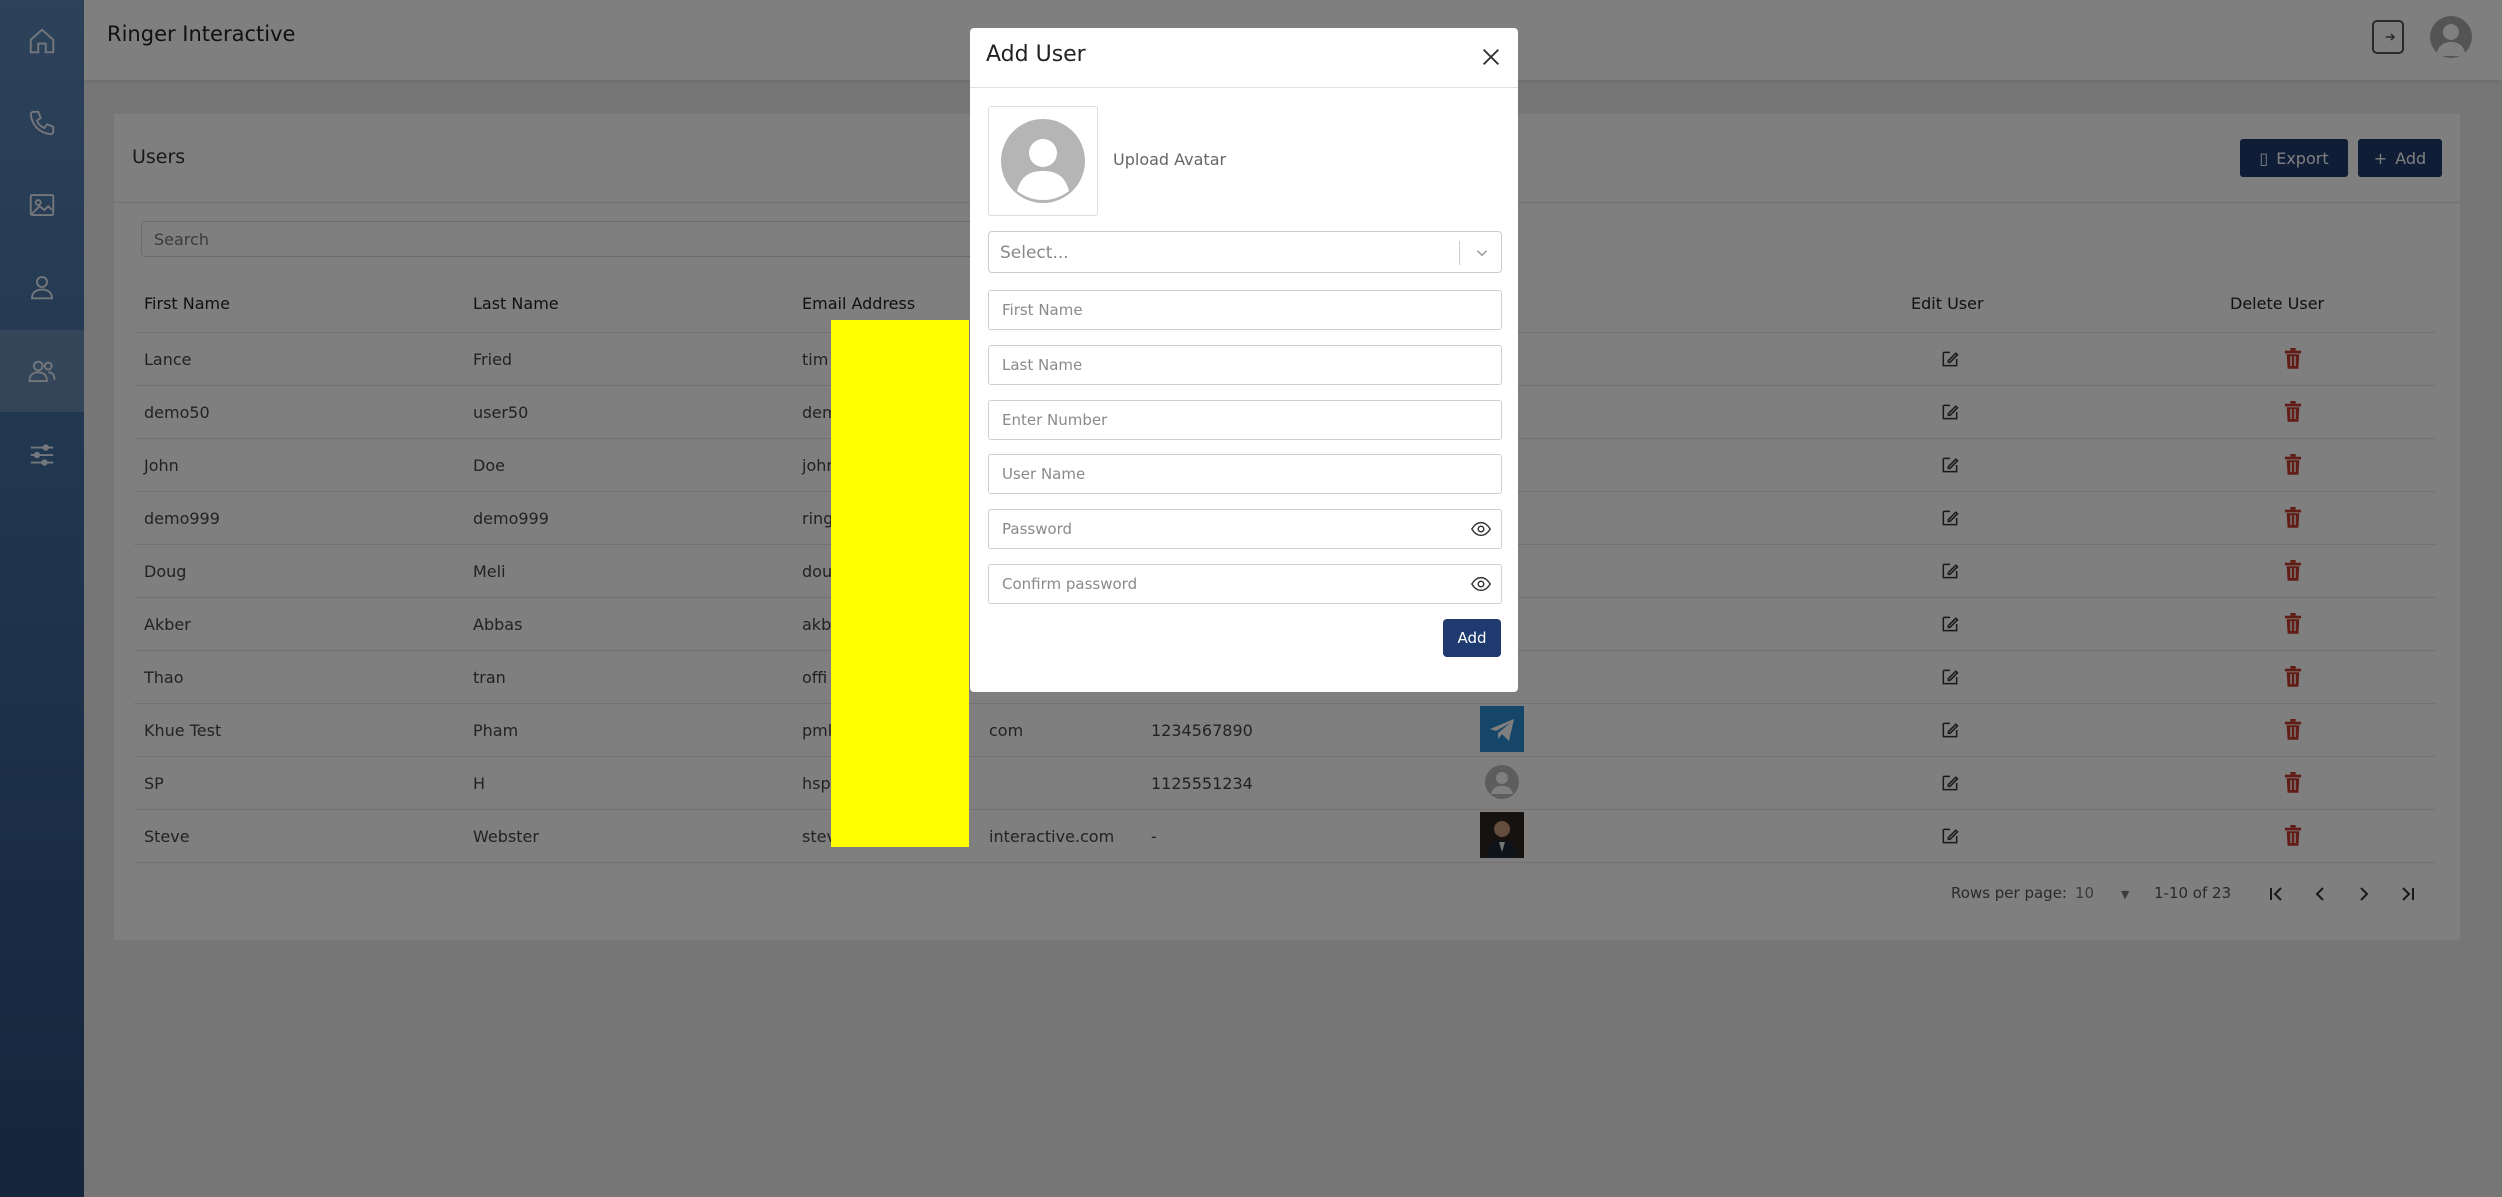 Image resolution: width=2502 pixels, height=1197 pixels. Describe the element at coordinates (1245, 529) in the screenshot. I see `password-field` at that location.